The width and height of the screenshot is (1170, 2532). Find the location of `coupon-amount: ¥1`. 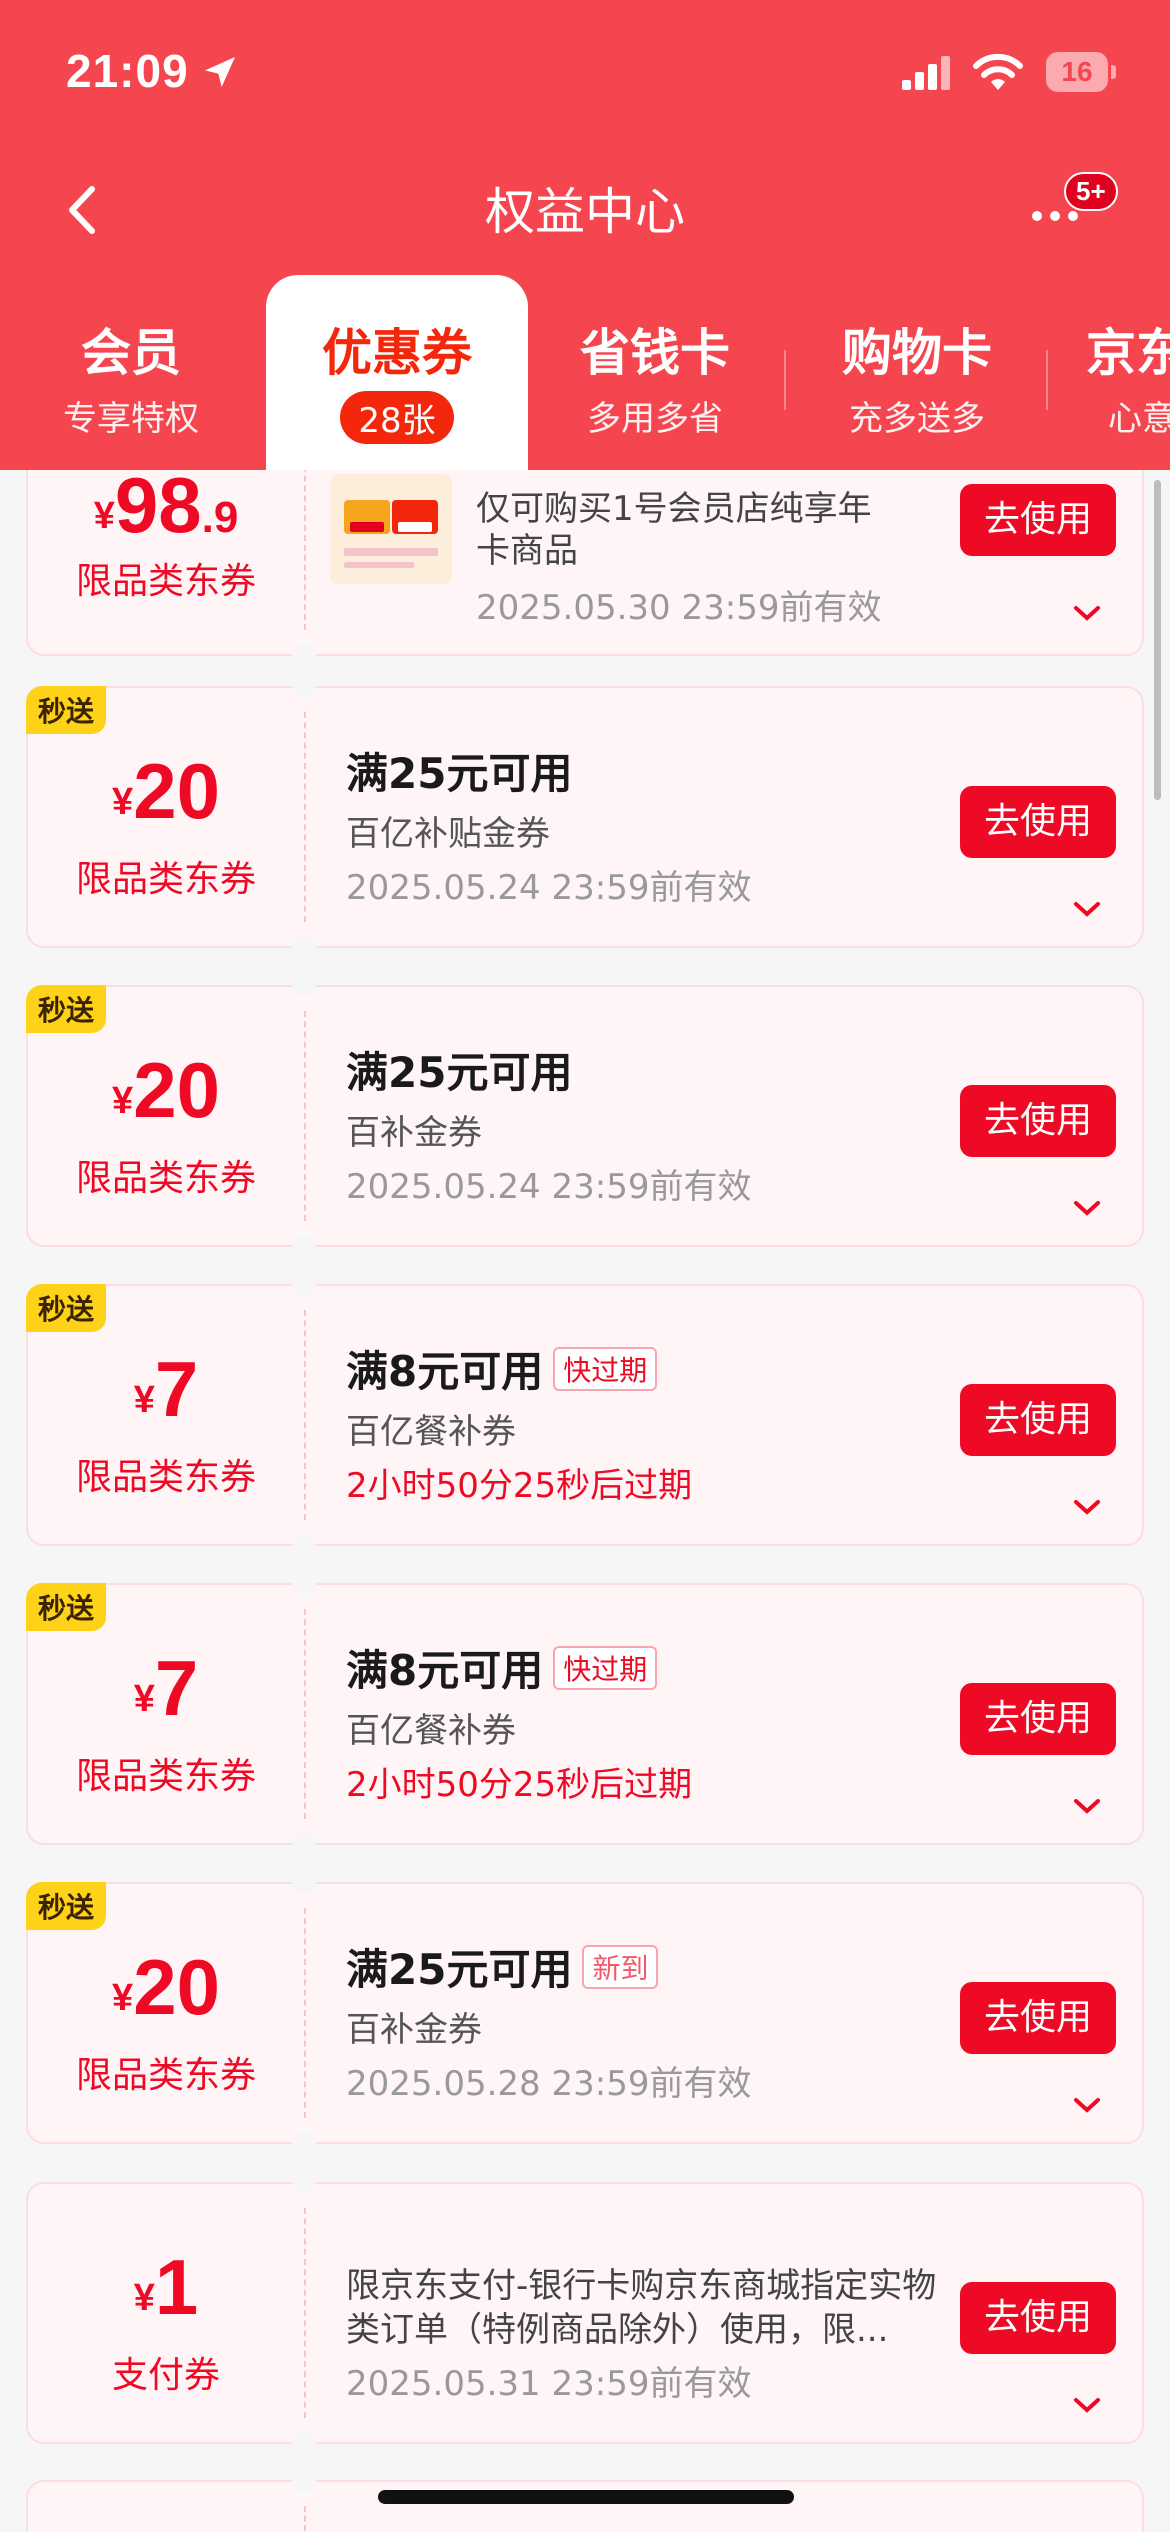

coupon-amount: ¥1 is located at coordinates (166, 2287).